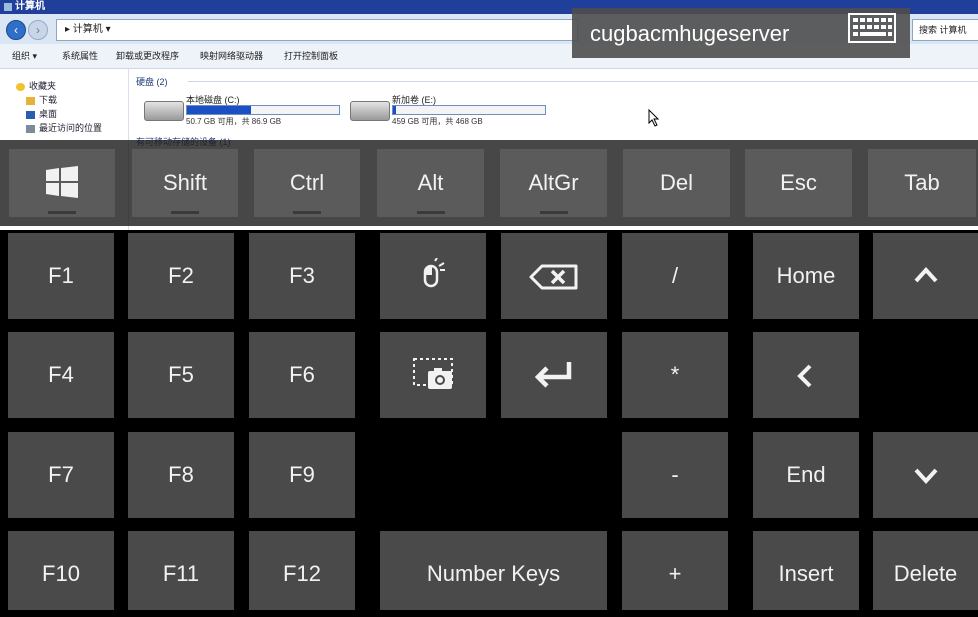 The height and width of the screenshot is (617, 978). I want to click on f4-key: F4, so click(61, 375).